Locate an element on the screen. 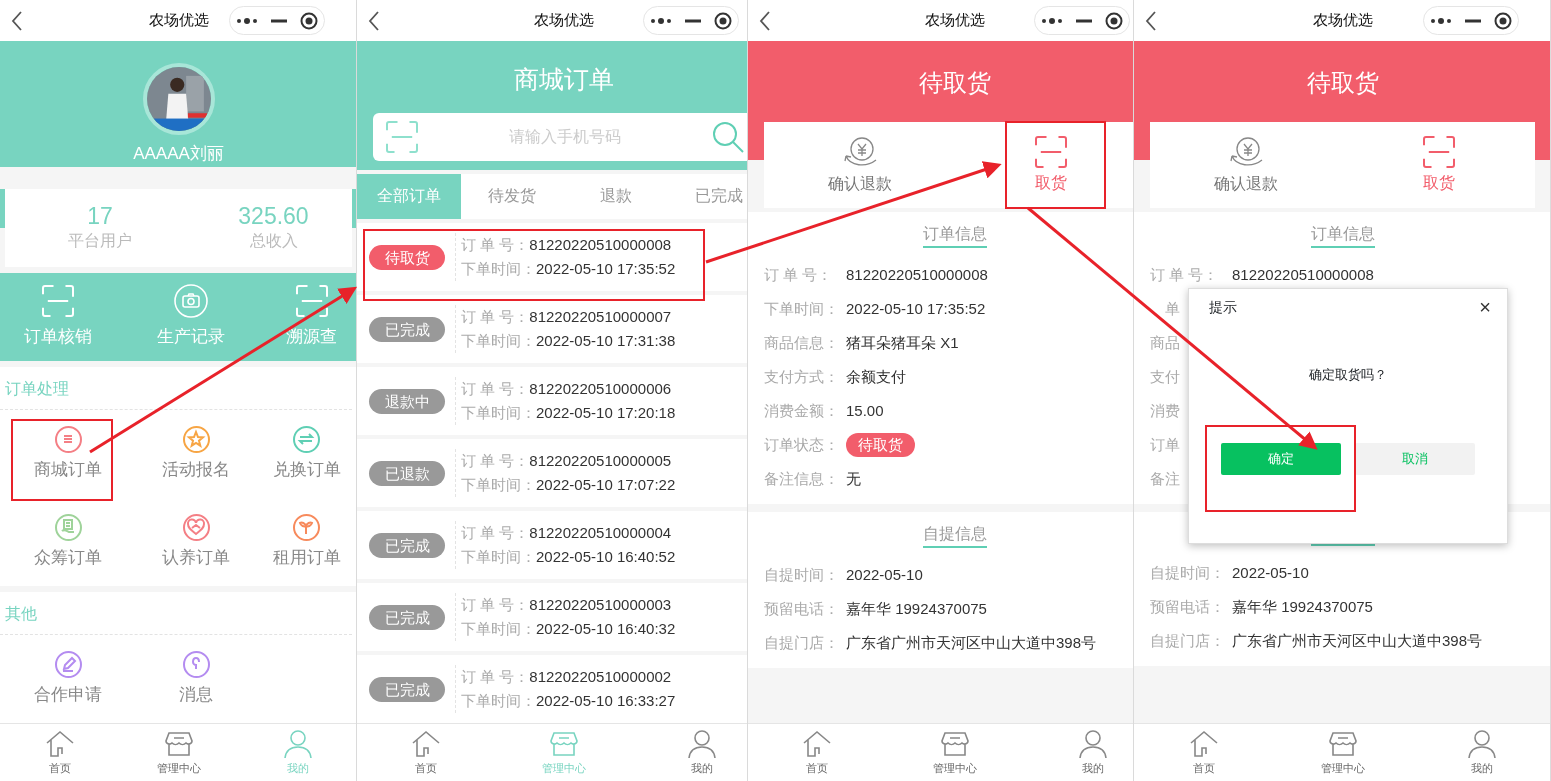 Image resolution: width=1551 pixels, height=781 pixels. field-label: 自提门店： is located at coordinates (802, 642).